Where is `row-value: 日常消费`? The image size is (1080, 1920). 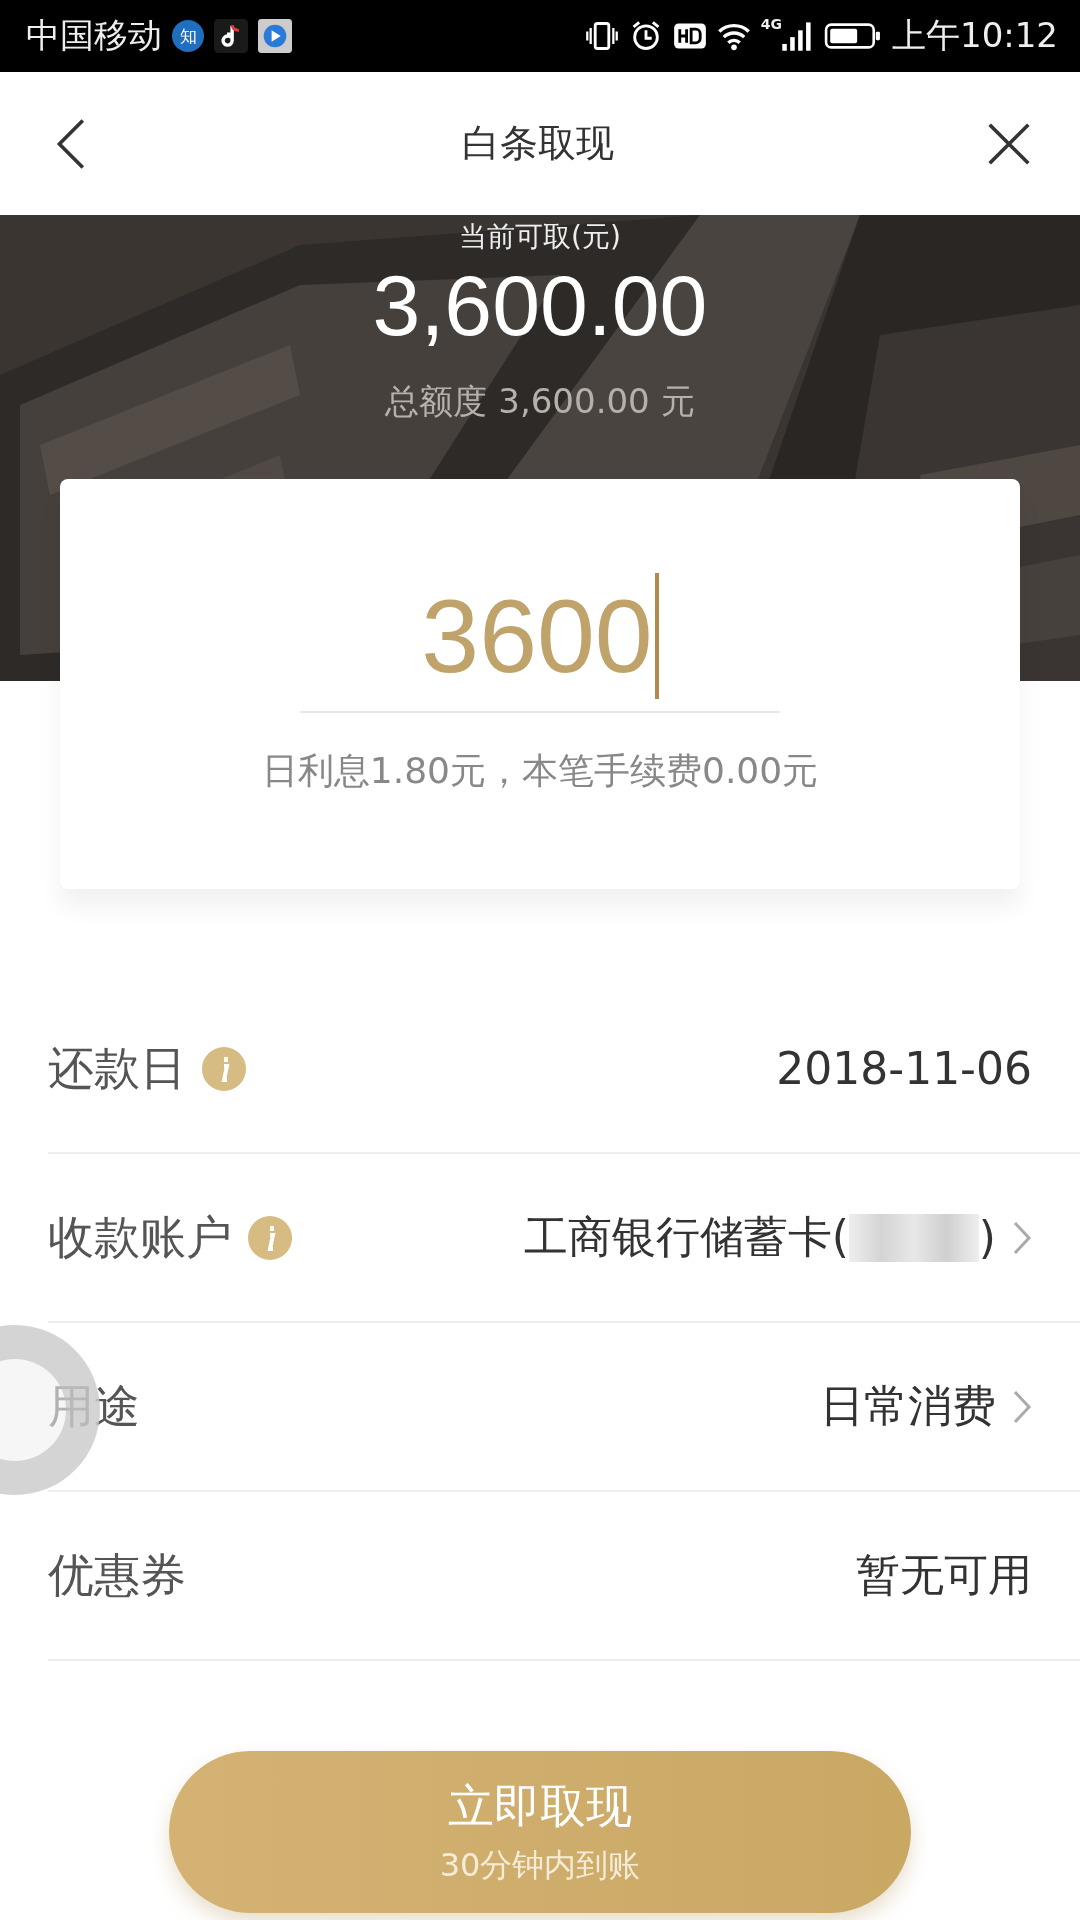 row-value: 日常消费 is located at coordinates (908, 1406).